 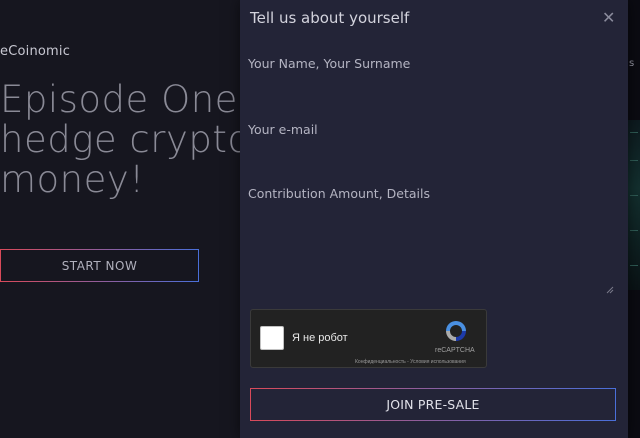 What do you see at coordinates (283, 129) in the screenshot?
I see `email-input: Your e-mail` at bounding box center [283, 129].